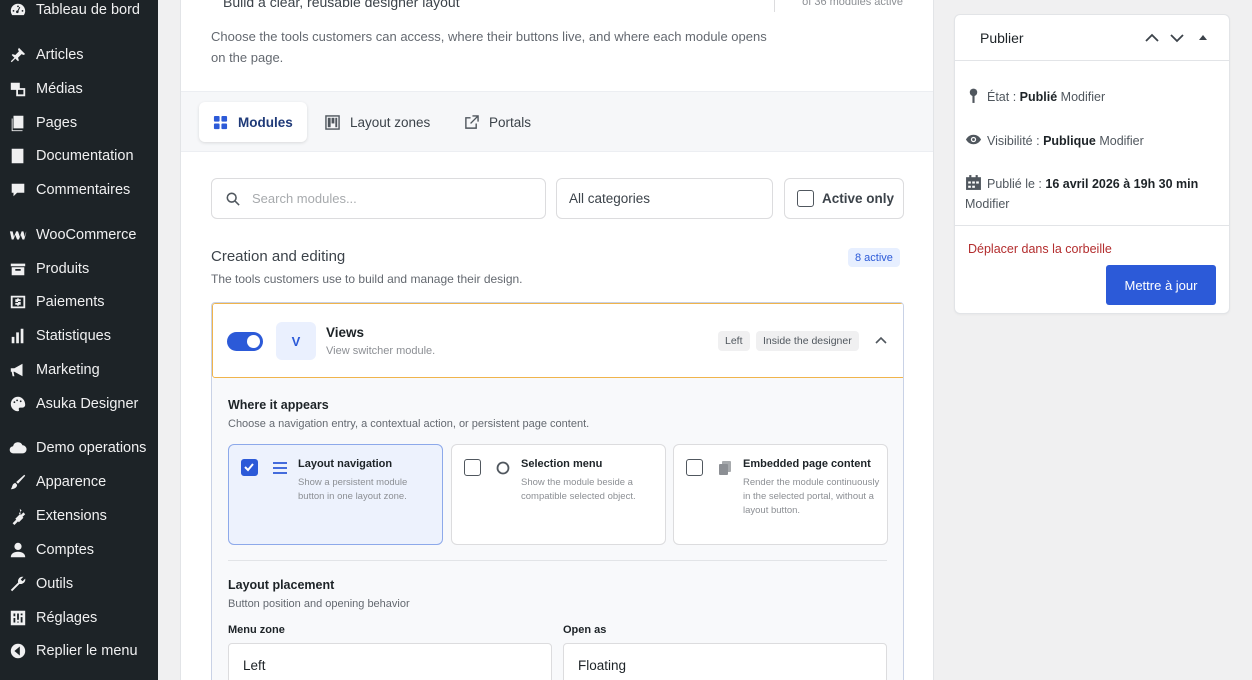 The height and width of the screenshot is (680, 1252). I want to click on settings-icon, so click(18, 618).